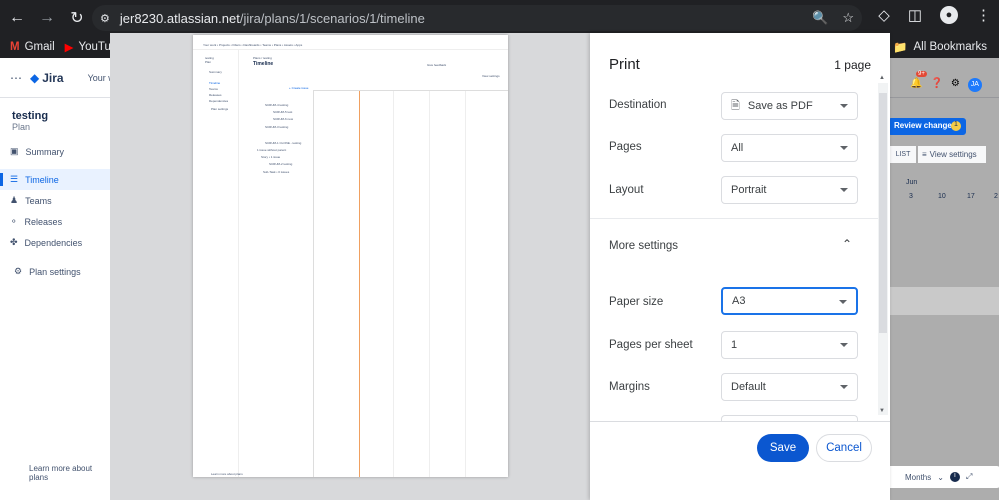 The height and width of the screenshot is (500, 999). What do you see at coordinates (882, 411) in the screenshot?
I see `scroll-down-icon: ▼` at bounding box center [882, 411].